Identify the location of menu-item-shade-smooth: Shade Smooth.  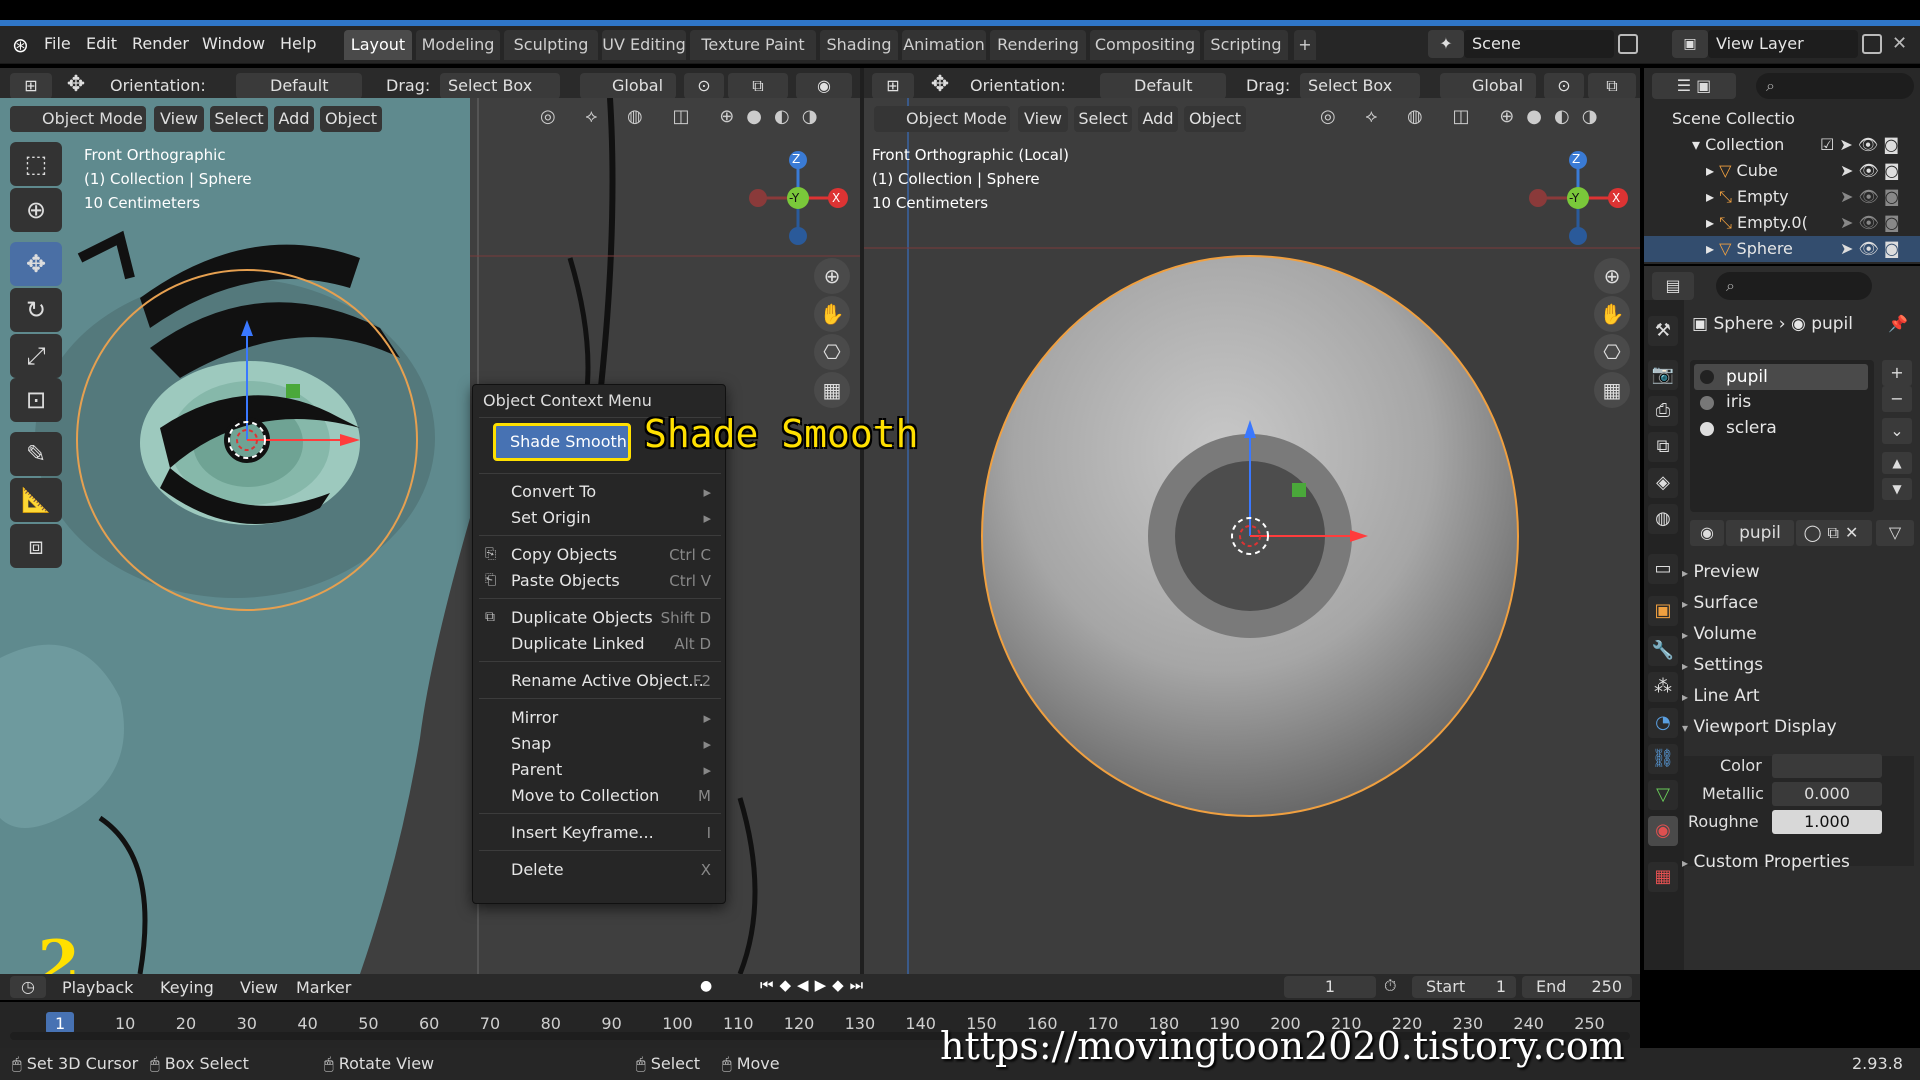
(562, 442).